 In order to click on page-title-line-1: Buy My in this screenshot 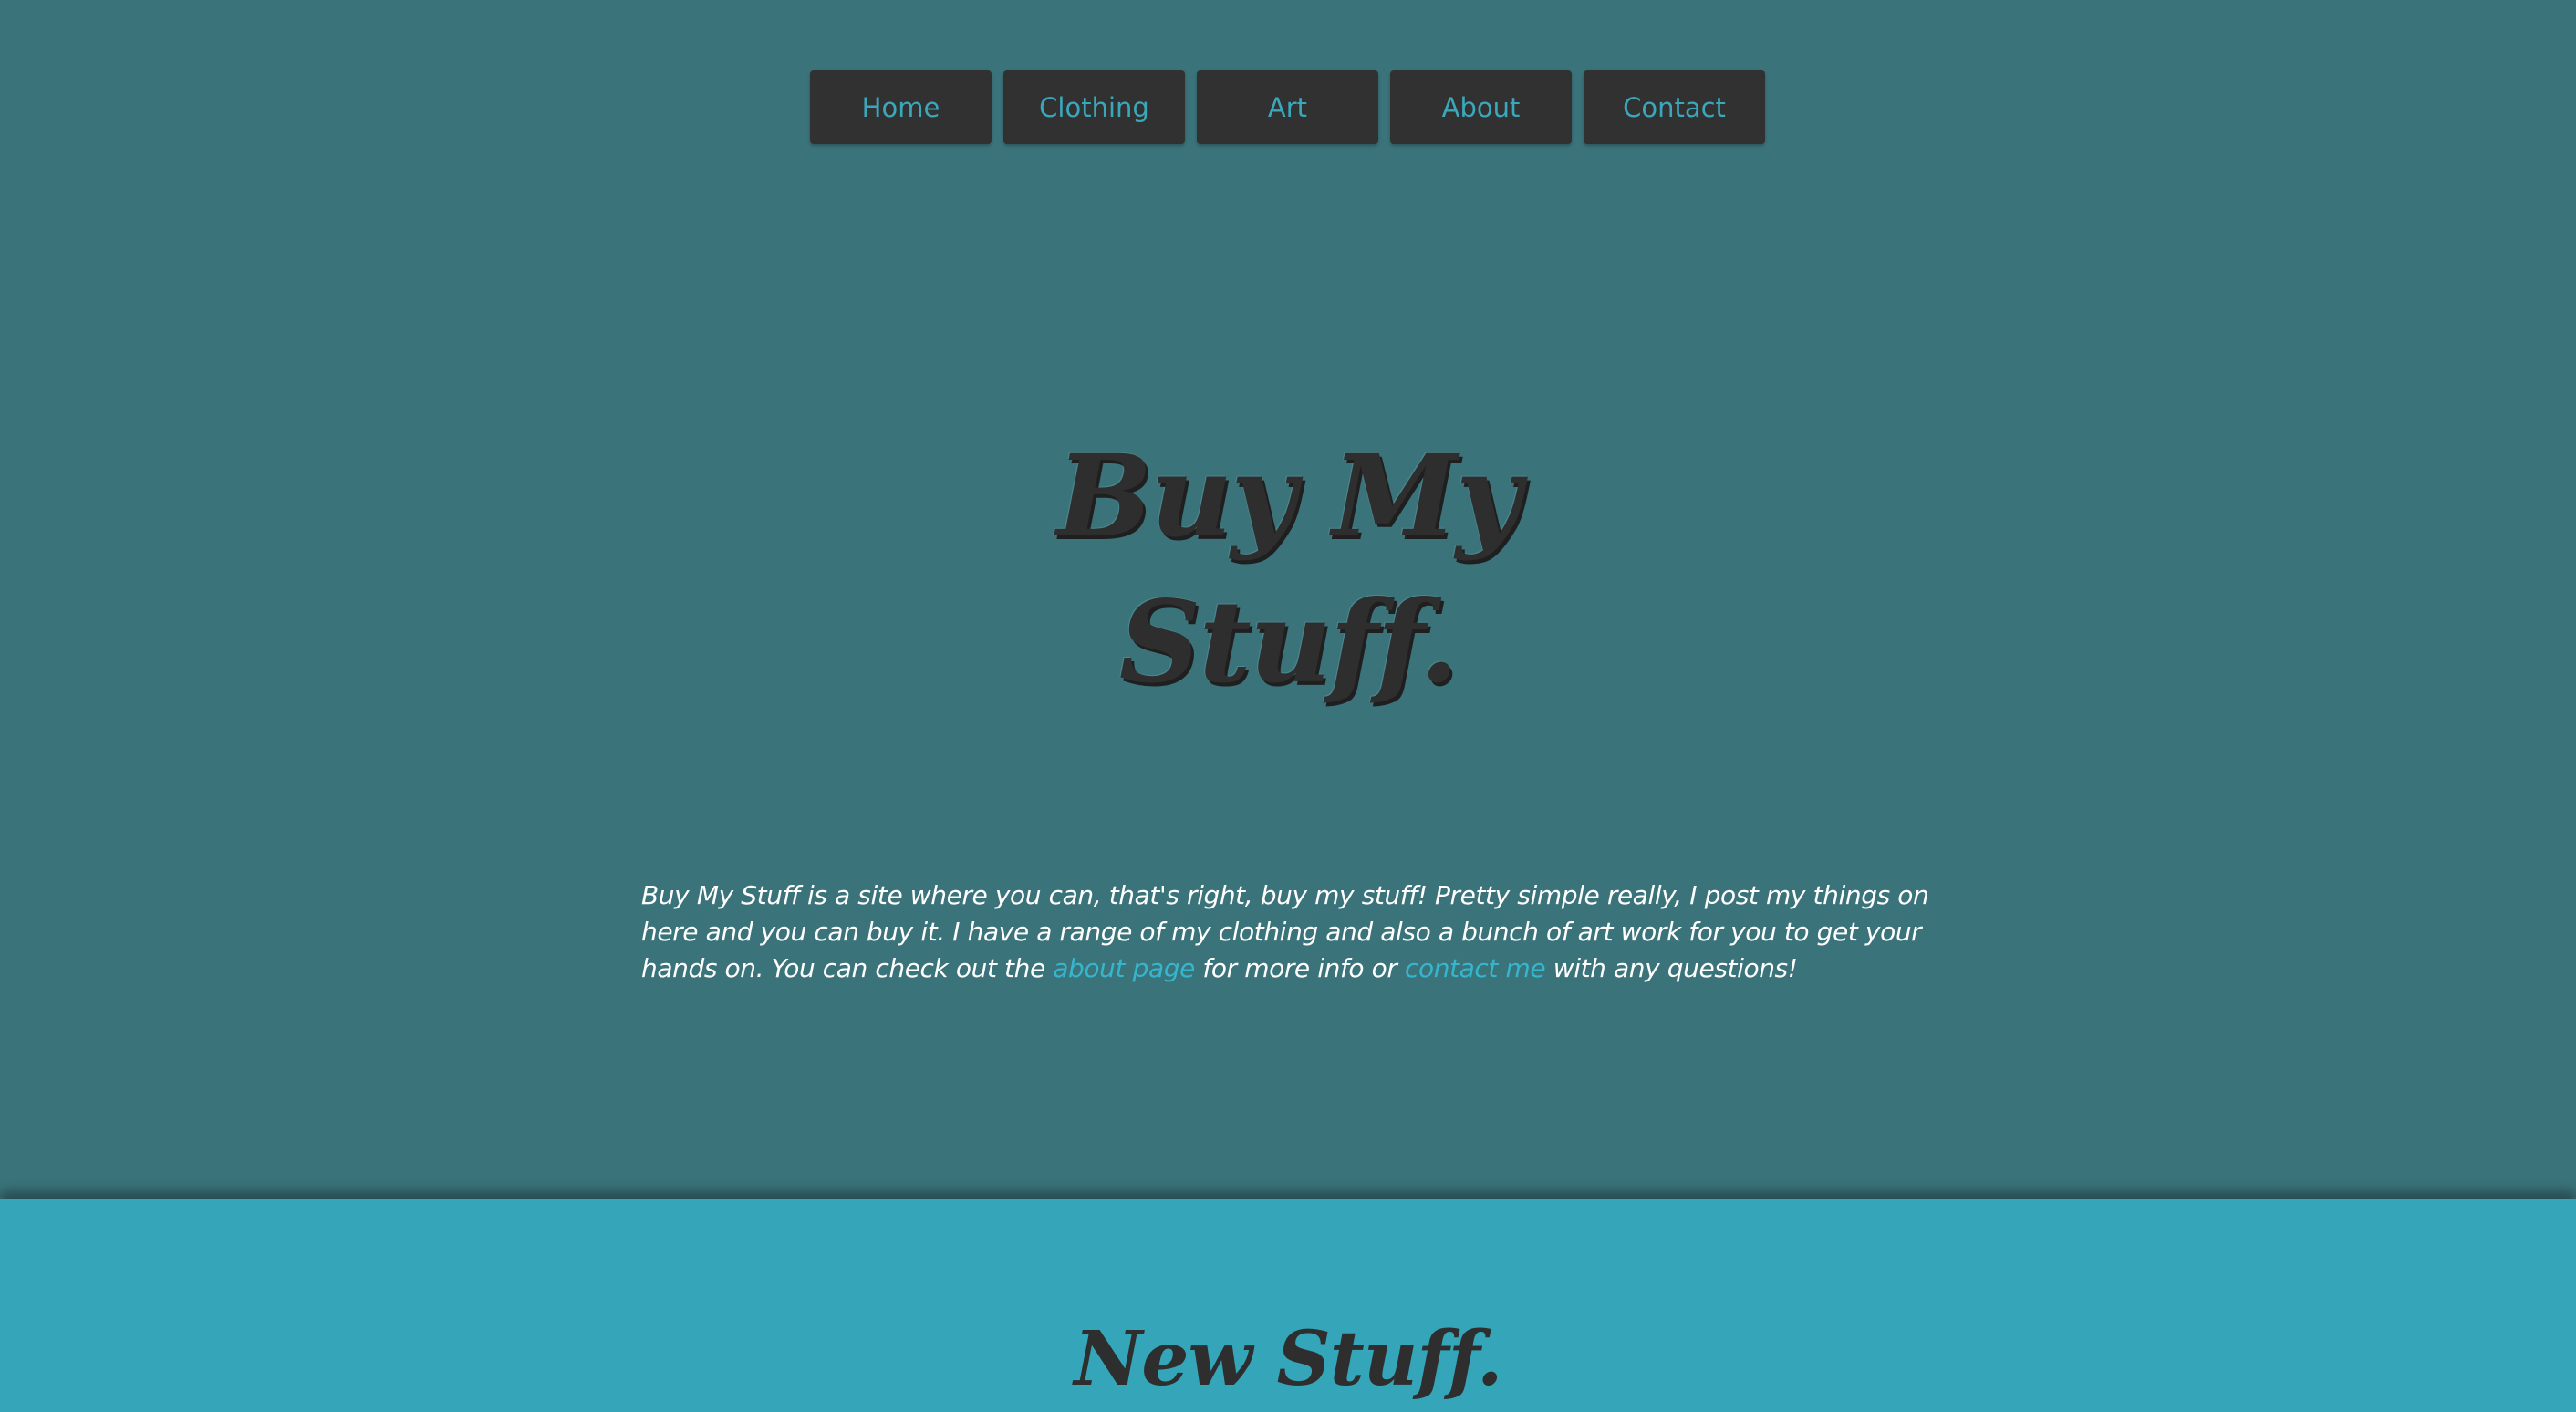, I will do `click(1289, 497)`.